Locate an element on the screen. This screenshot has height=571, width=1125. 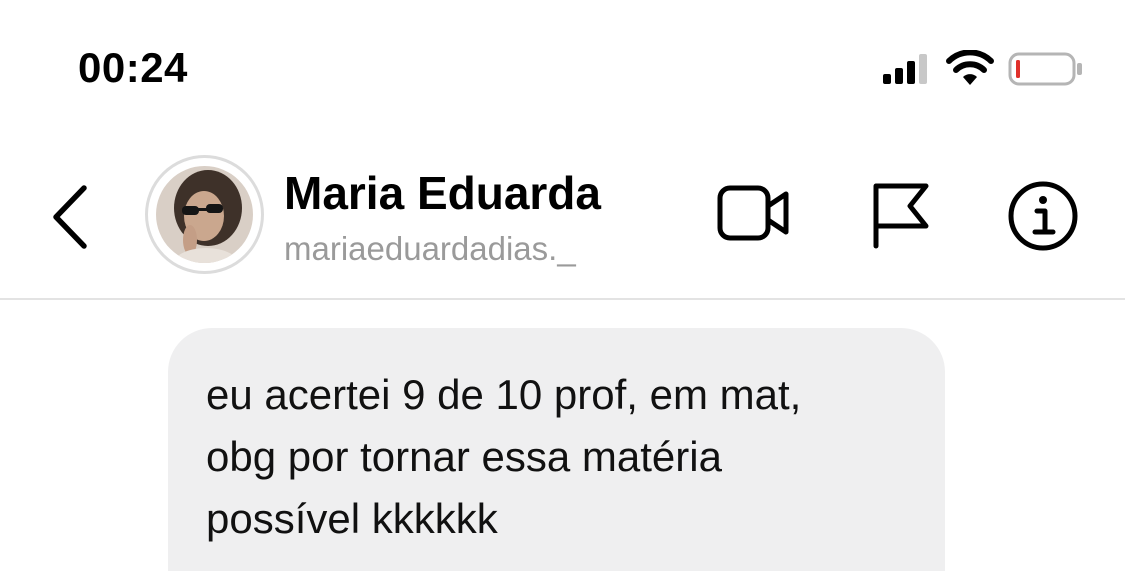
header-divider is located at coordinates (562, 299).